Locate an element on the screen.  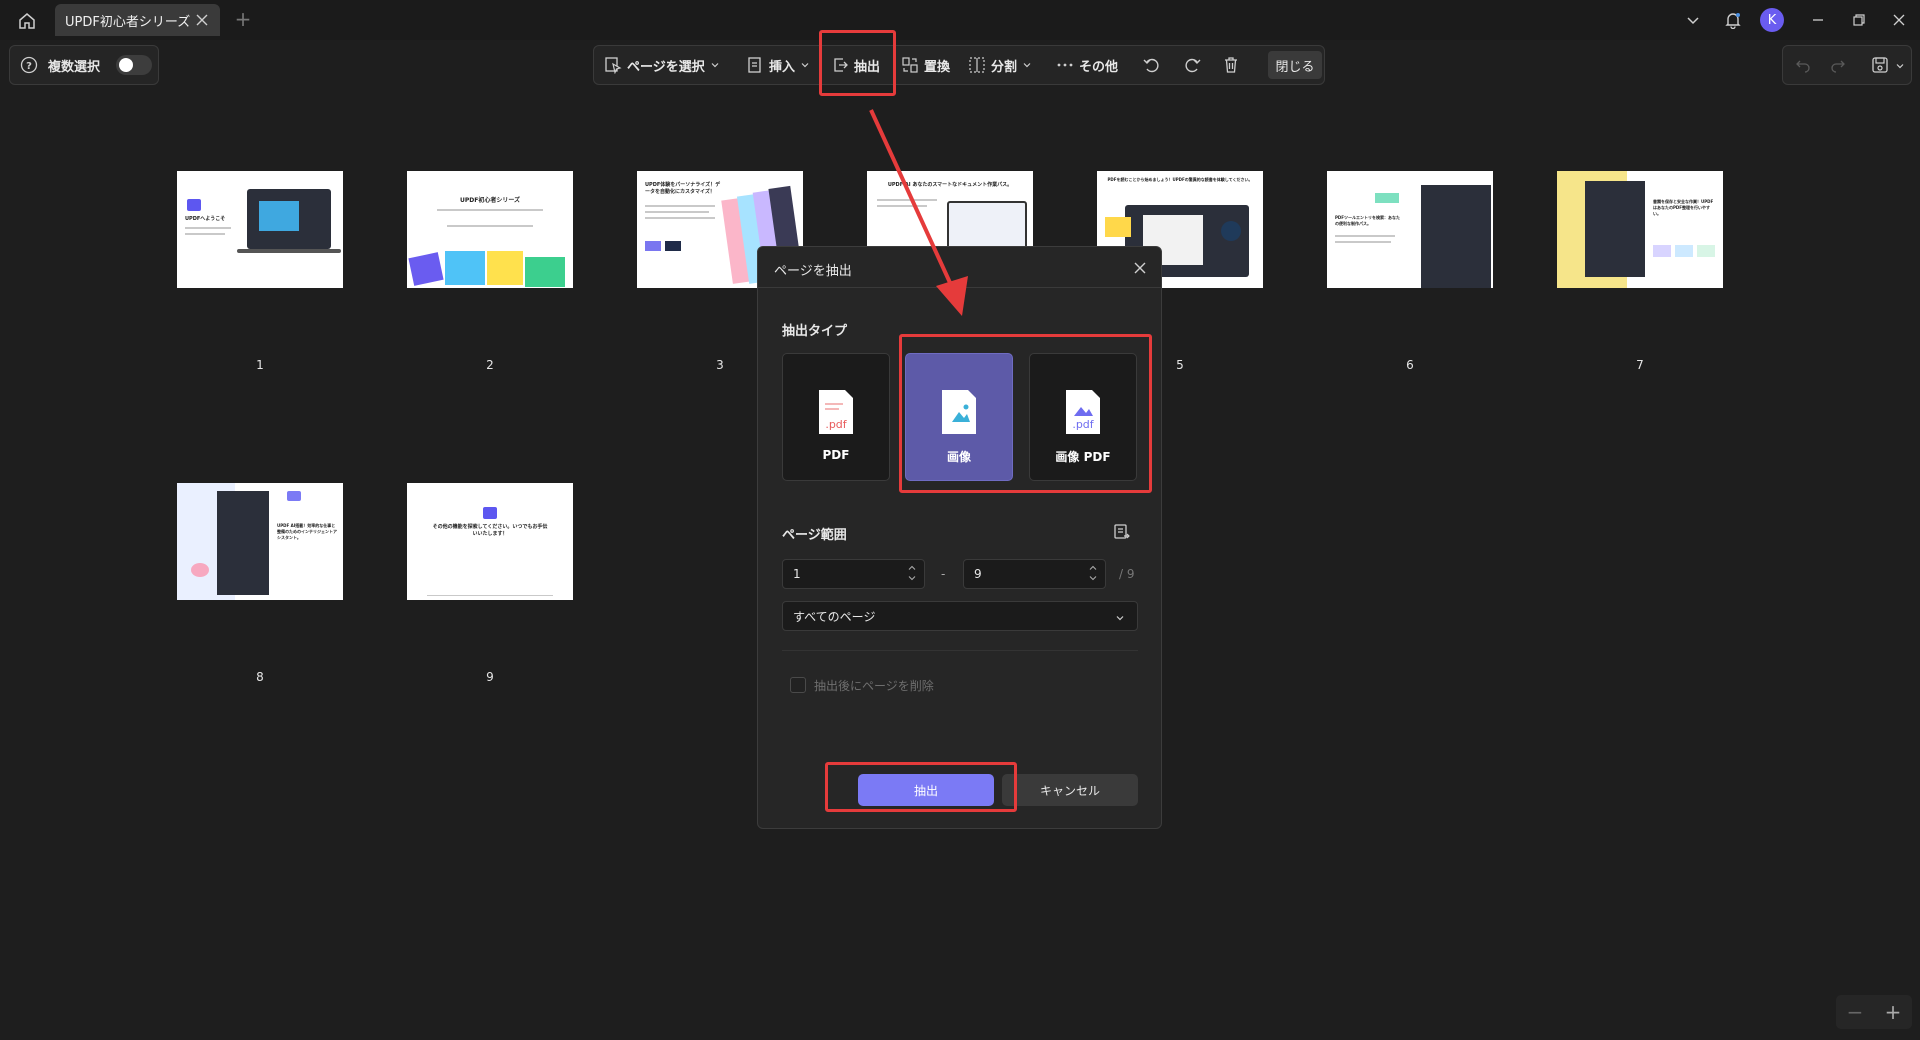
annotation-arrow is located at coordinates (918, 212).